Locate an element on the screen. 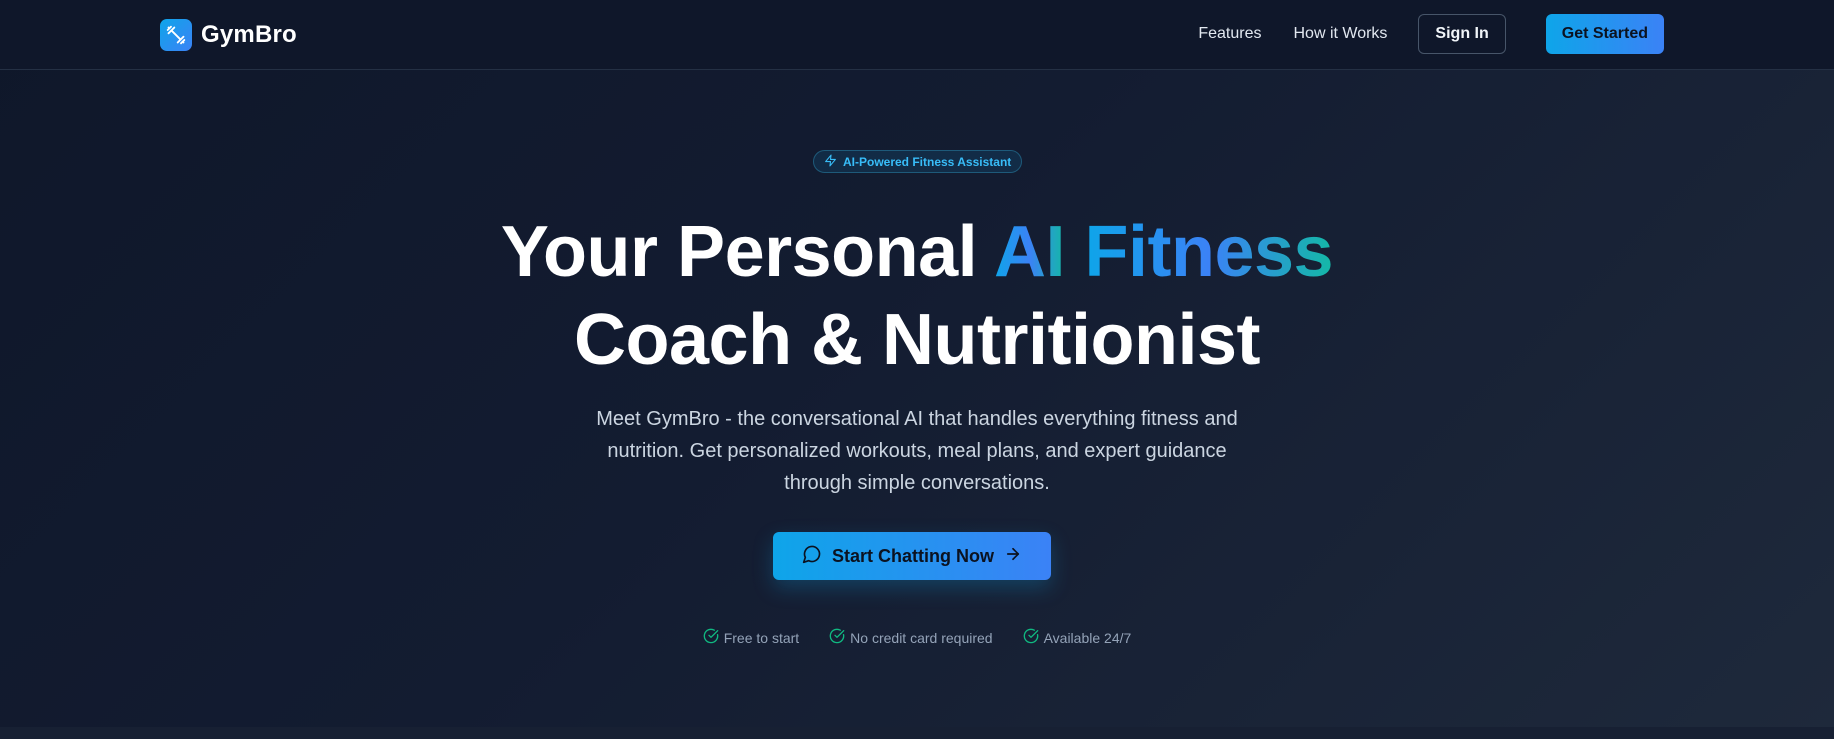  start-chatting-button: Start Chatting Now is located at coordinates (912, 556).